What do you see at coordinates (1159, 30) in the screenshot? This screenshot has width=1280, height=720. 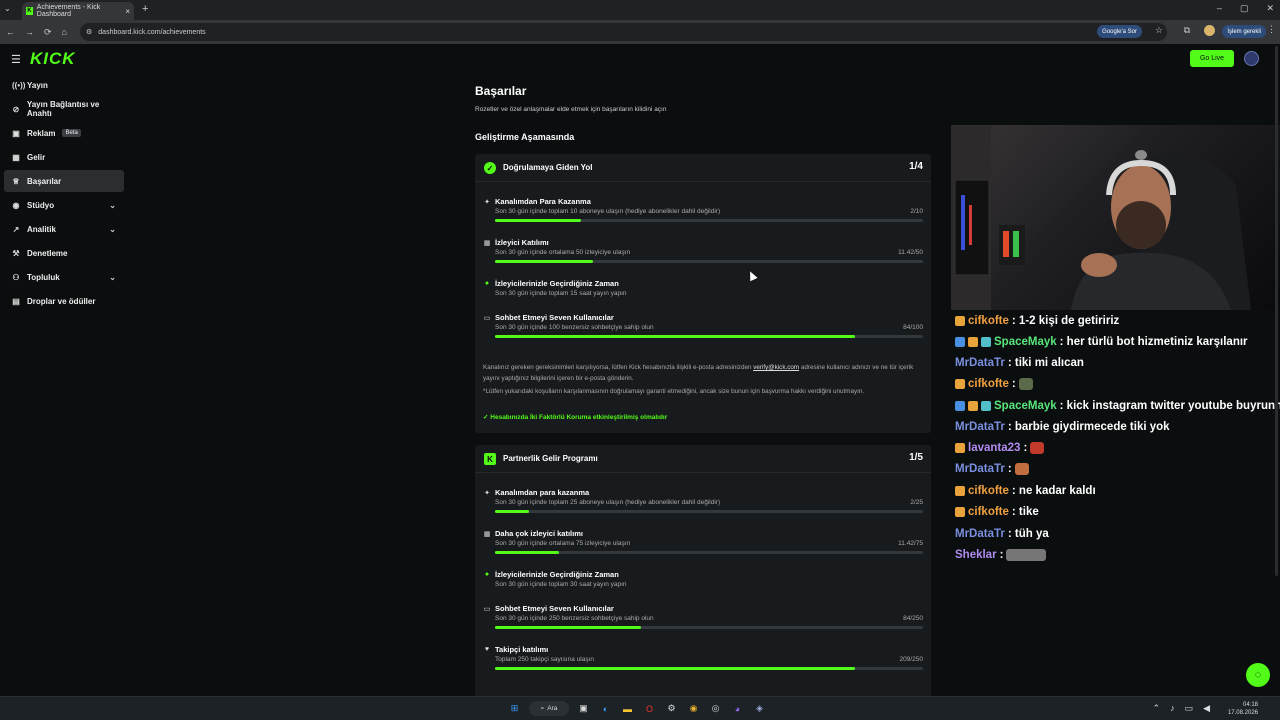 I see `bookmark-star-icon: ☆` at bounding box center [1159, 30].